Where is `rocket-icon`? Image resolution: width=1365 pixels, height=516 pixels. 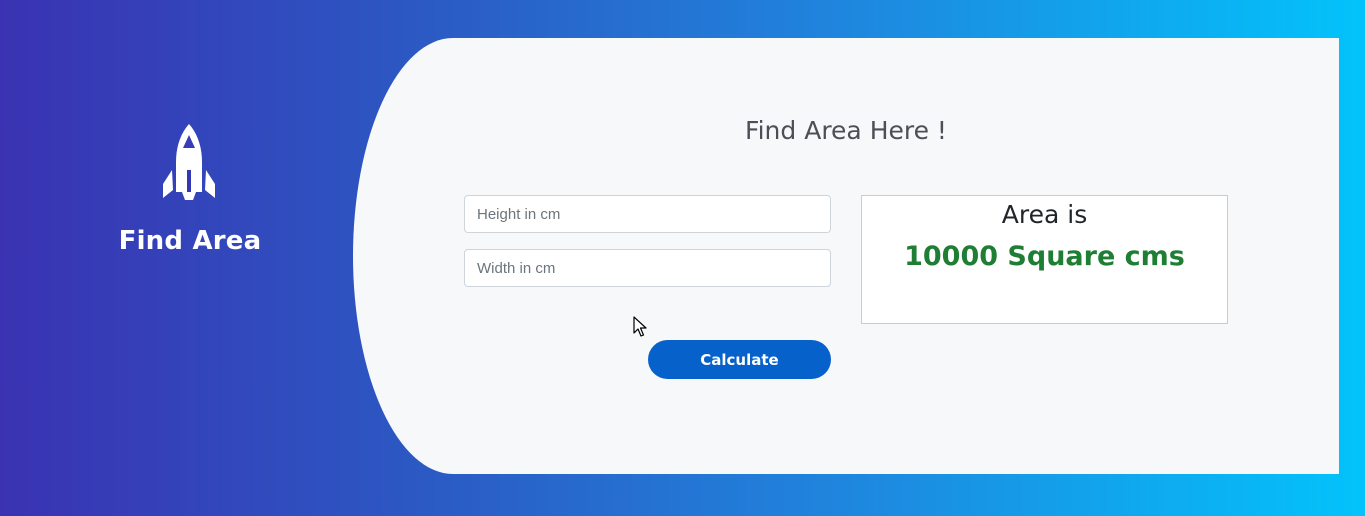
rocket-icon is located at coordinates (189, 162).